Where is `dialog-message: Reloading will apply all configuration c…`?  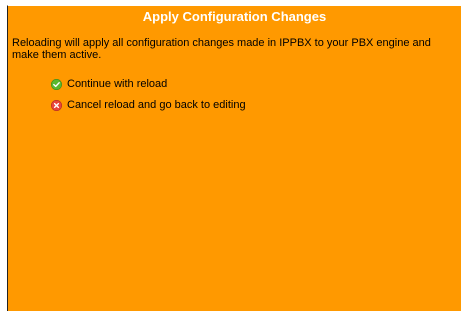
dialog-message: Reloading will apply all configuration c… is located at coordinates (221, 49).